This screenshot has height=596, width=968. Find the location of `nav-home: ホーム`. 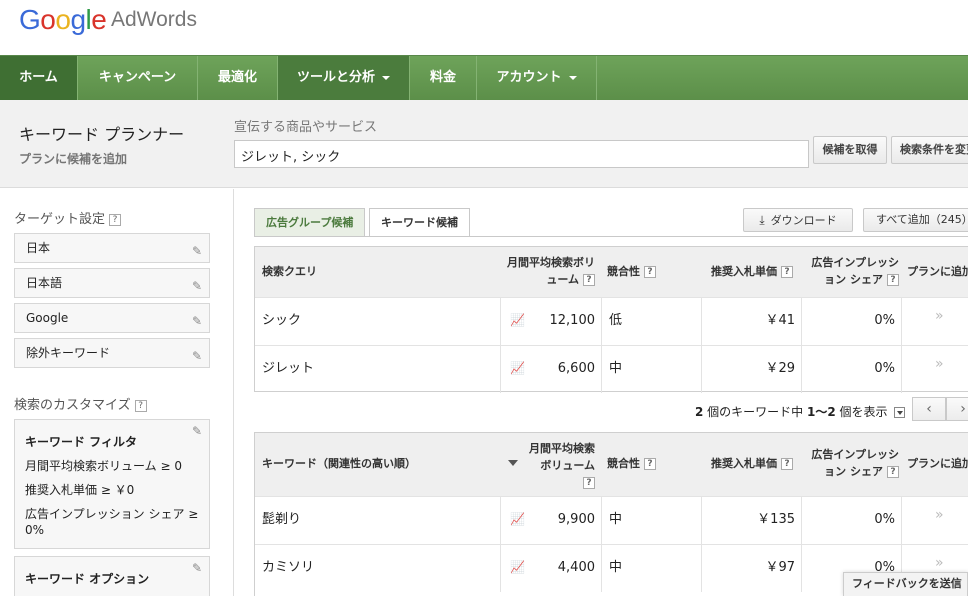

nav-home: ホーム is located at coordinates (39, 78).